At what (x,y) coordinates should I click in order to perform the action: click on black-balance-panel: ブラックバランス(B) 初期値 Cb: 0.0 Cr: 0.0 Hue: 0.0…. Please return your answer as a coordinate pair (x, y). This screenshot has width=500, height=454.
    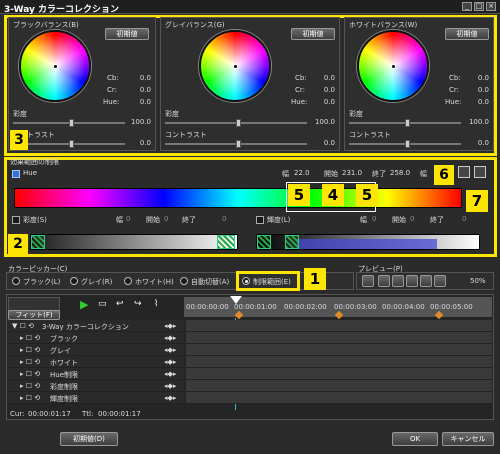
    Looking at the image, I should click on (82, 84).